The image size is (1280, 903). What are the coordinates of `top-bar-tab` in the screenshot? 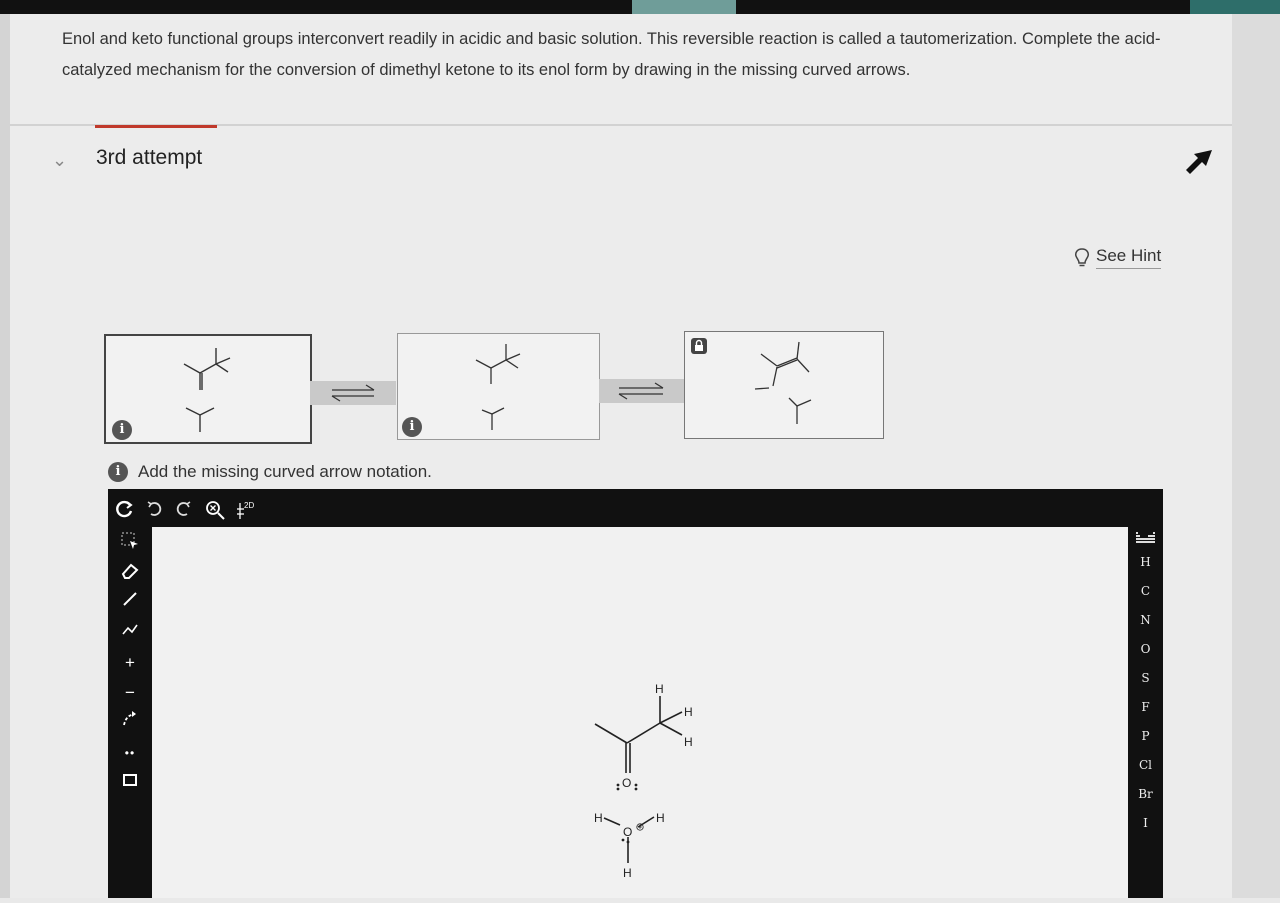 It's located at (684, 7).